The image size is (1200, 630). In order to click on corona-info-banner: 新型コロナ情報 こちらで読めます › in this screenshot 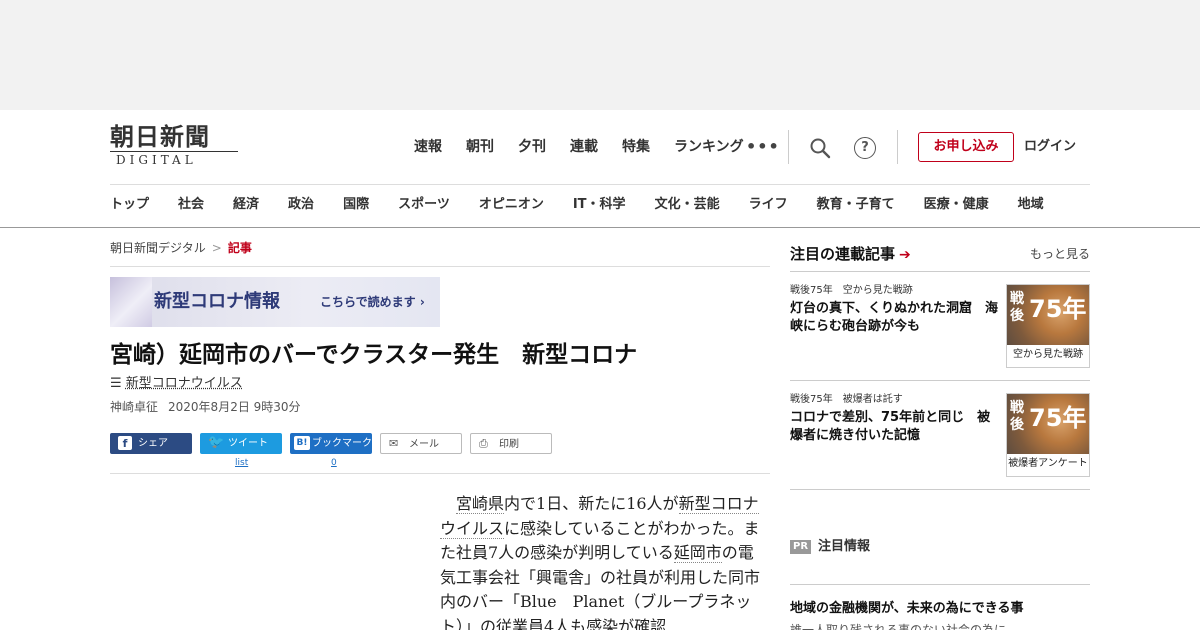, I will do `click(275, 302)`.